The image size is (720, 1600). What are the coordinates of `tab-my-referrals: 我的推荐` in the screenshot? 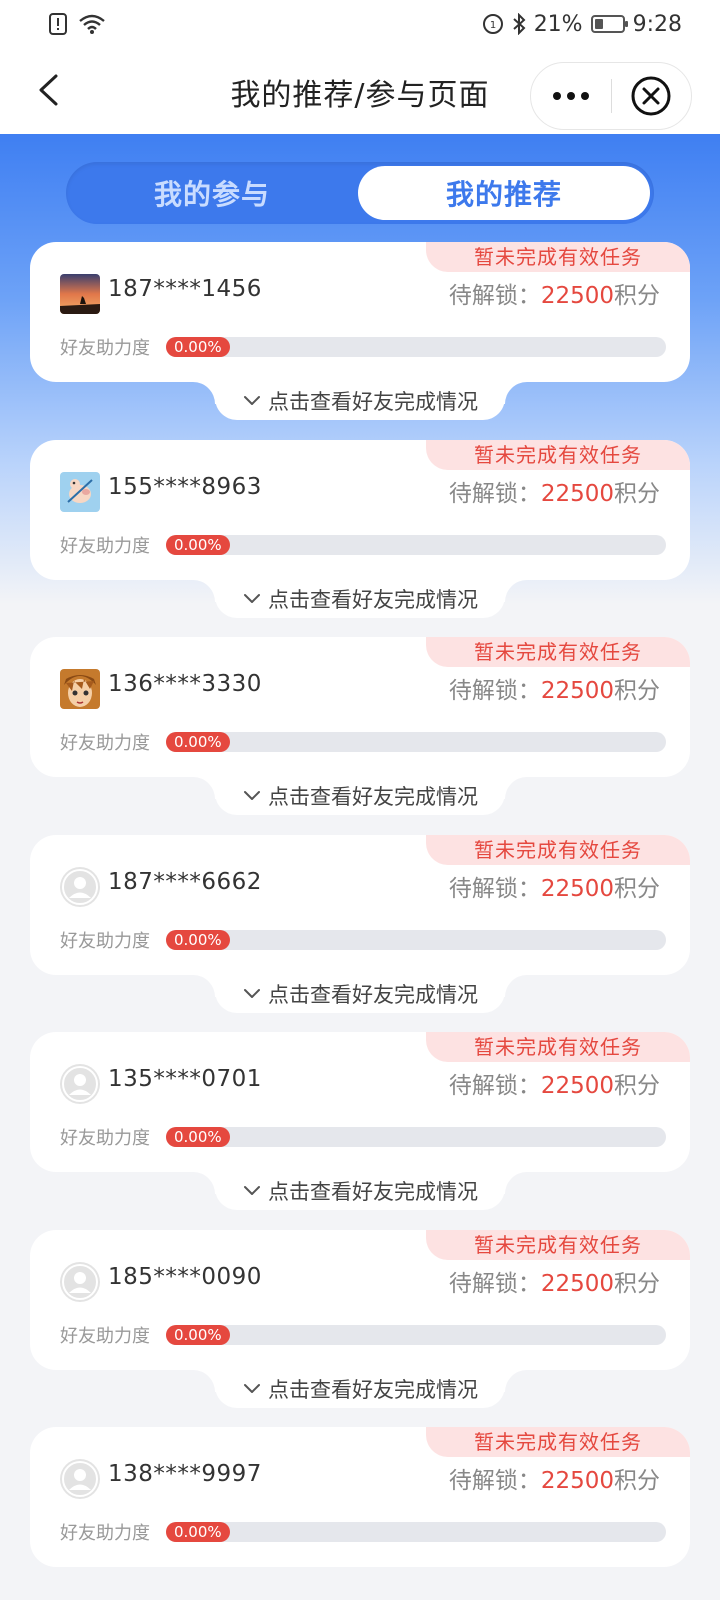 It's located at (504, 193).